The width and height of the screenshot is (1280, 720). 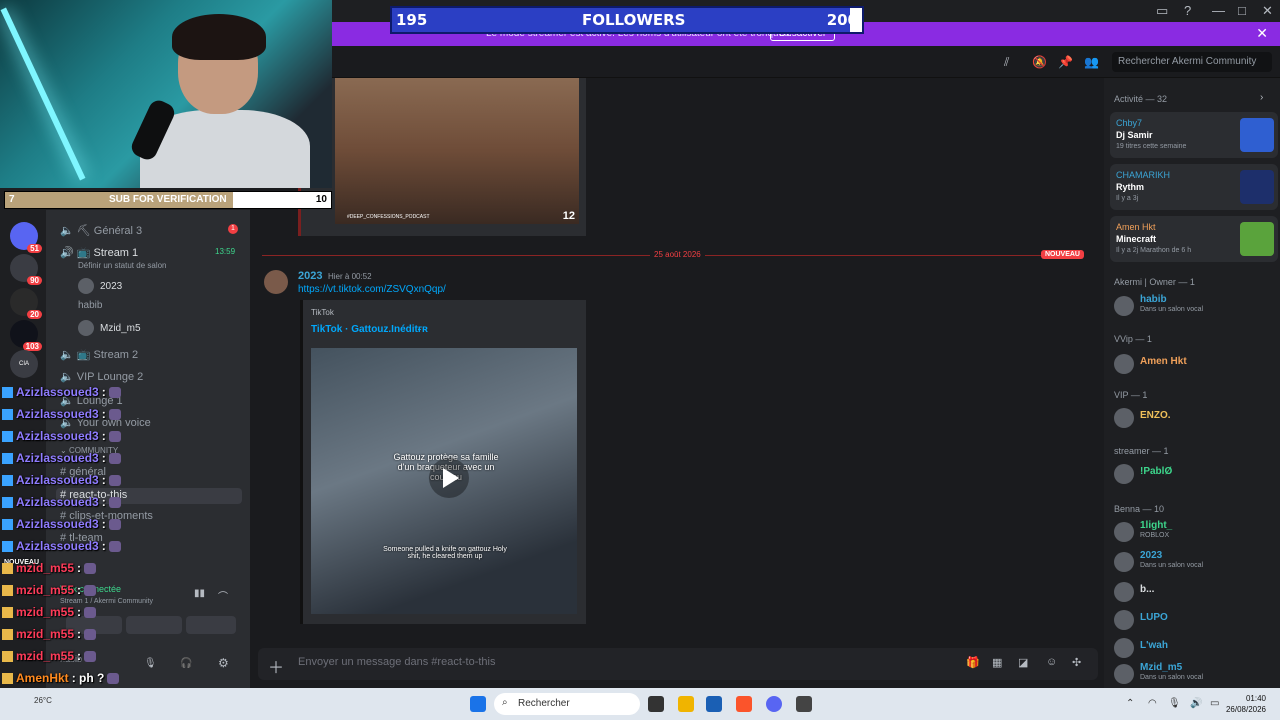 What do you see at coordinates (1039, 62) in the screenshot?
I see `notification-bell-icon: 🔕` at bounding box center [1039, 62].